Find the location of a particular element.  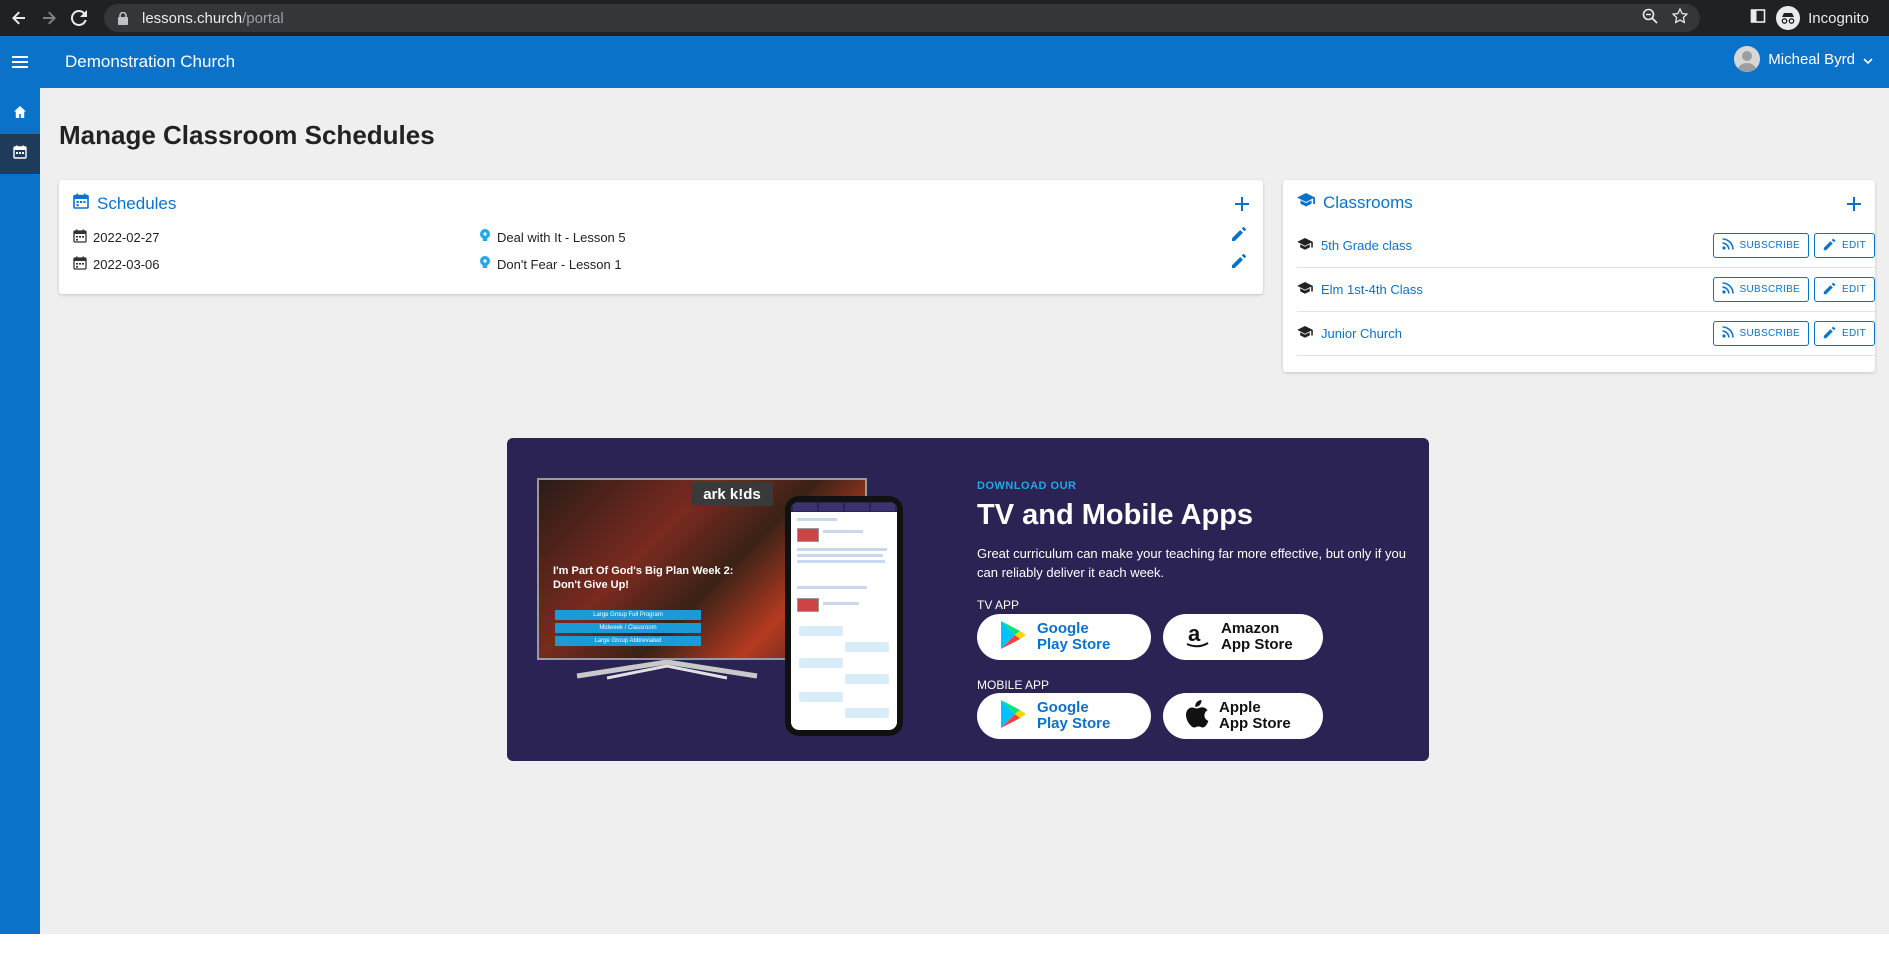

tv-menu-item: Large Group Full Program is located at coordinates (628, 615).